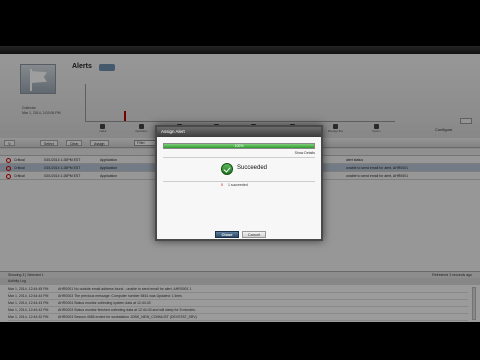 The height and width of the screenshot is (360, 480). I want to click on assign-button: Assign, so click(99, 143).